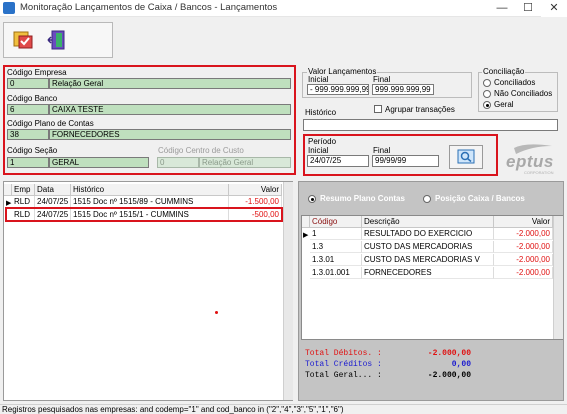  I want to click on maximize-button: ☐, so click(528, 8).